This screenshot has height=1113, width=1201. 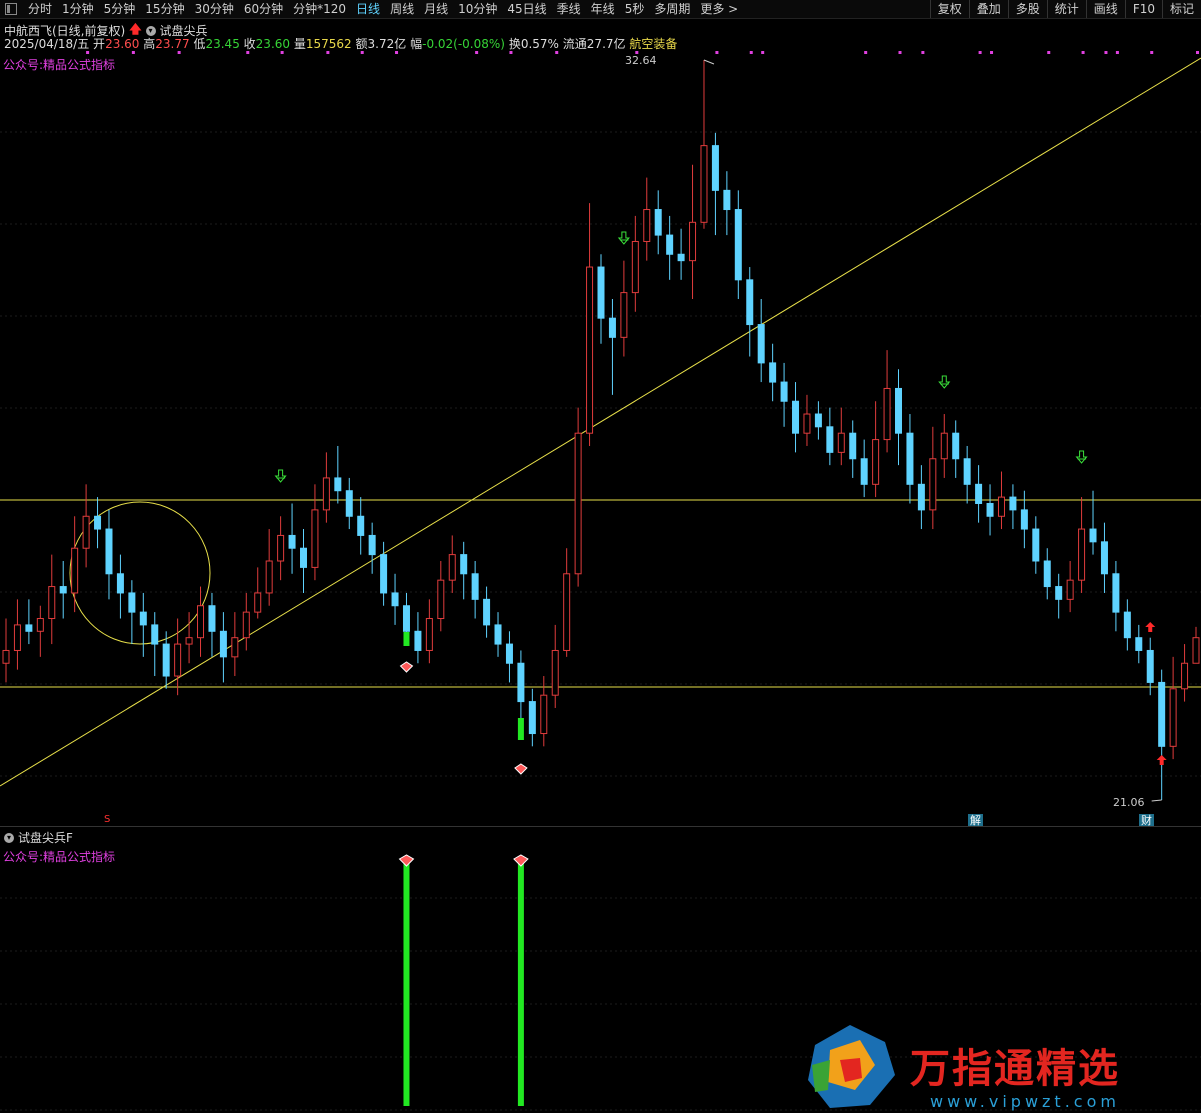 What do you see at coordinates (1027, 9) in the screenshot?
I see `toolbar-button-2: 多股` at bounding box center [1027, 9].